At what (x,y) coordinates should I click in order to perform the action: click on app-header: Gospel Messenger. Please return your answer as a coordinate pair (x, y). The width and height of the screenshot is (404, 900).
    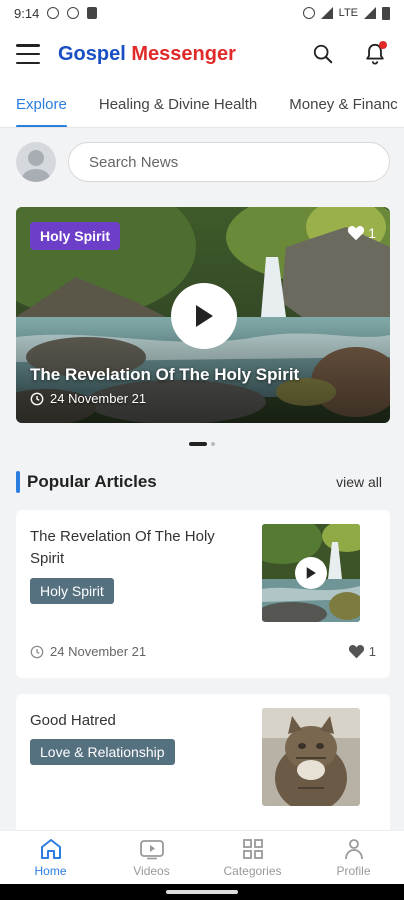
    Looking at the image, I should click on (202, 54).